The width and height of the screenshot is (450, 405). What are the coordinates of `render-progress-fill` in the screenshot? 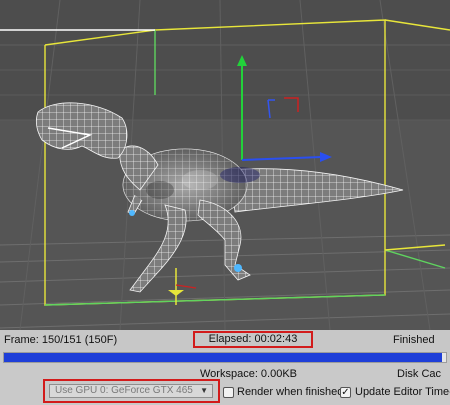 It's located at (223, 357).